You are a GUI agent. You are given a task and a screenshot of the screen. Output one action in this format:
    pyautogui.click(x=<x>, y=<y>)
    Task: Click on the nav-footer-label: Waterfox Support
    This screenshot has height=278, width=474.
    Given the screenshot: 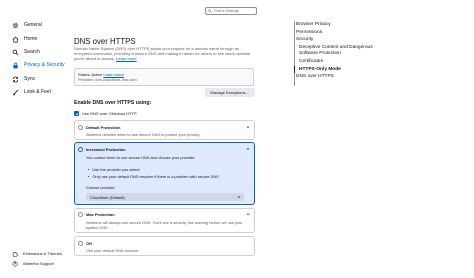 What is the action you would take?
    pyautogui.click(x=38, y=263)
    